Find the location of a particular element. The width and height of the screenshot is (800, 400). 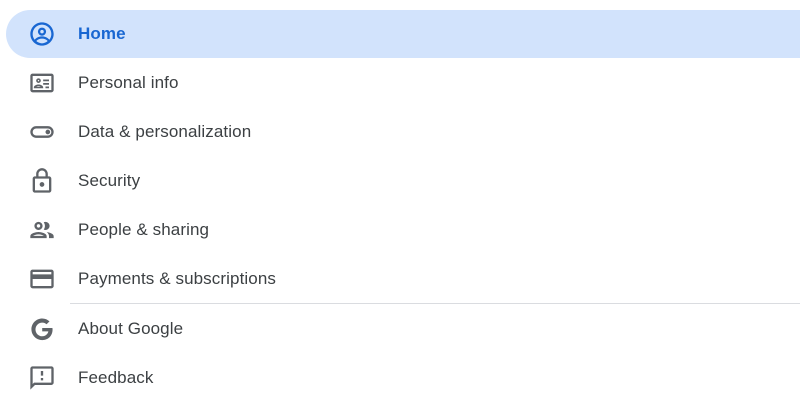

nav-item-label: People & sharing is located at coordinates (144, 229).